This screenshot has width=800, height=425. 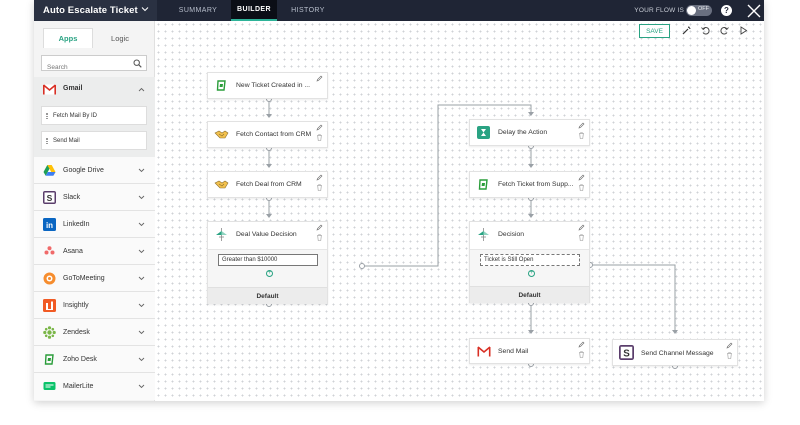 I want to click on app-name: LinkedIn, so click(x=76, y=224).